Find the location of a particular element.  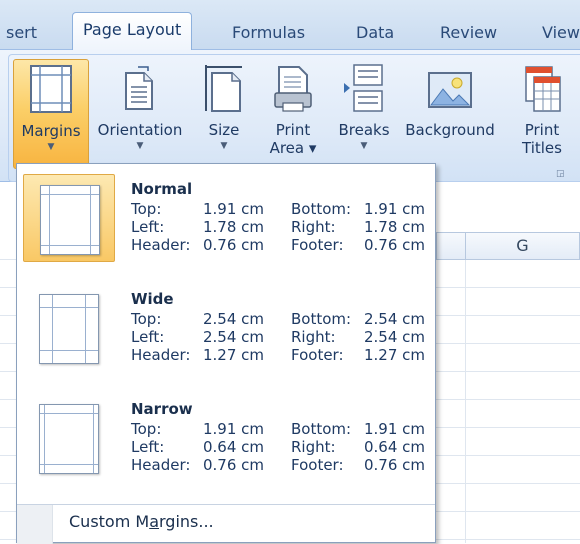

print-area-icon is located at coordinates (293, 90).